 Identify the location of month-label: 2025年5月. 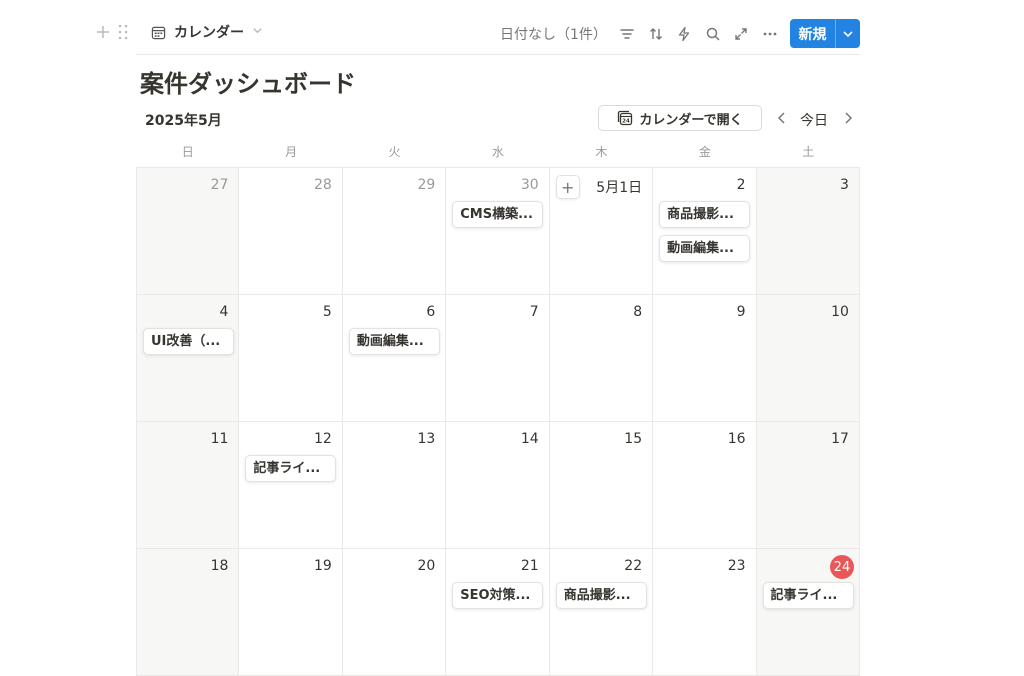
(183, 121).